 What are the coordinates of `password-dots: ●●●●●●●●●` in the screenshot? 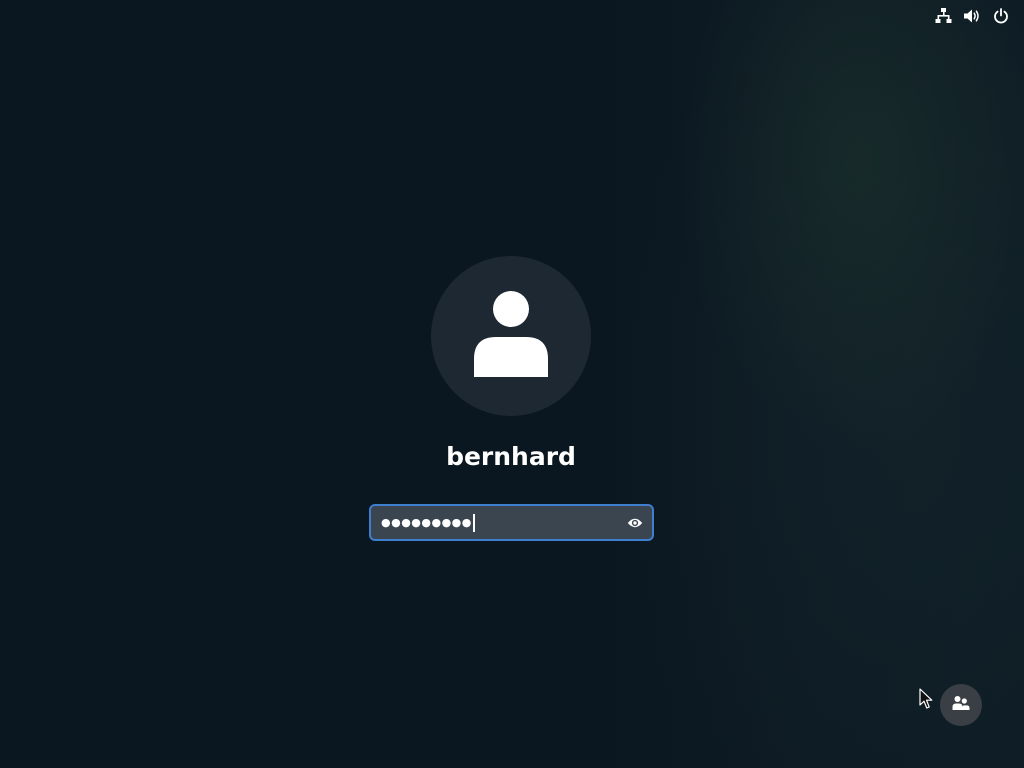 It's located at (426, 522).